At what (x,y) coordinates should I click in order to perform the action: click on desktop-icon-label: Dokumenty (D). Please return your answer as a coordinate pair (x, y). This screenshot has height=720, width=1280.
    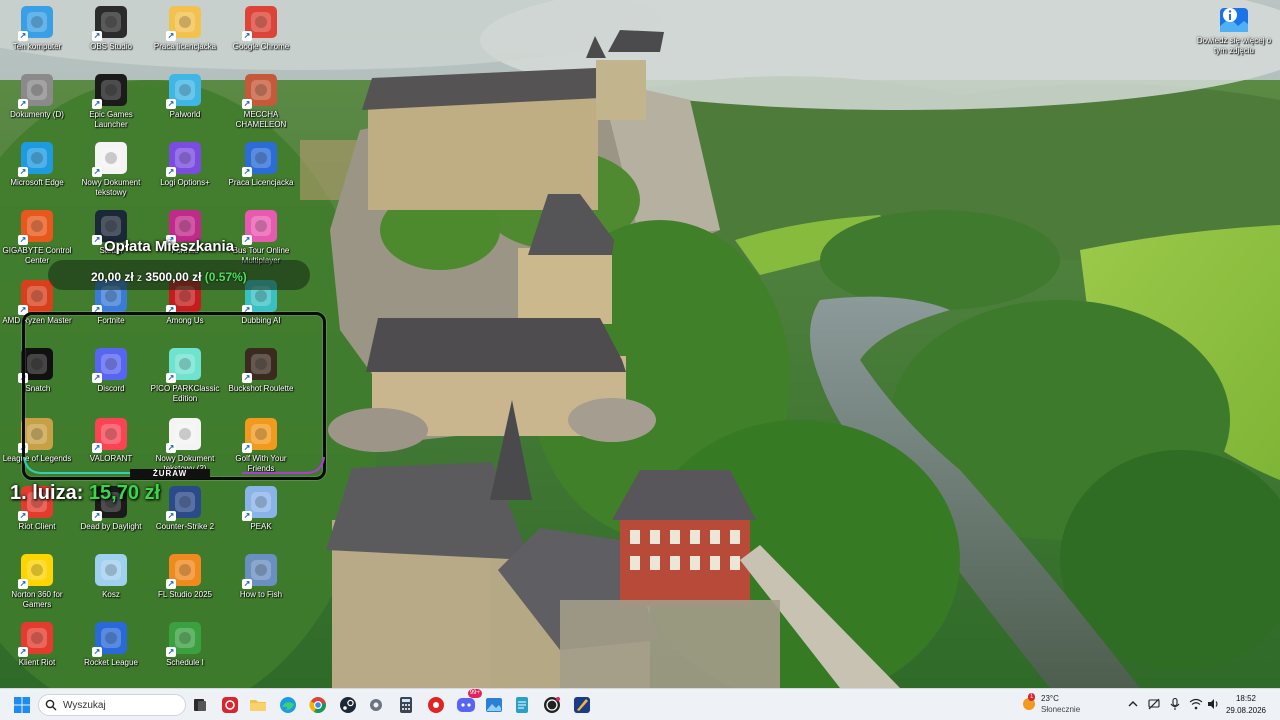
    Looking at the image, I should click on (37, 114).